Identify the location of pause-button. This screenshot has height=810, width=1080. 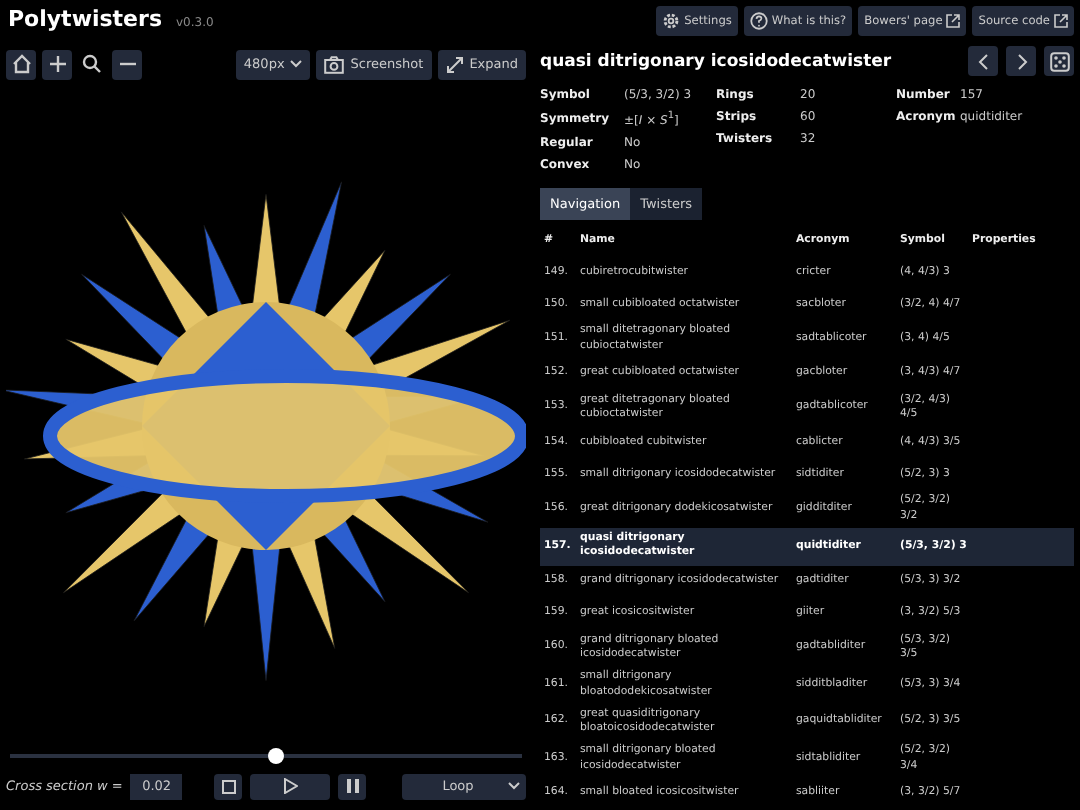
(352, 786).